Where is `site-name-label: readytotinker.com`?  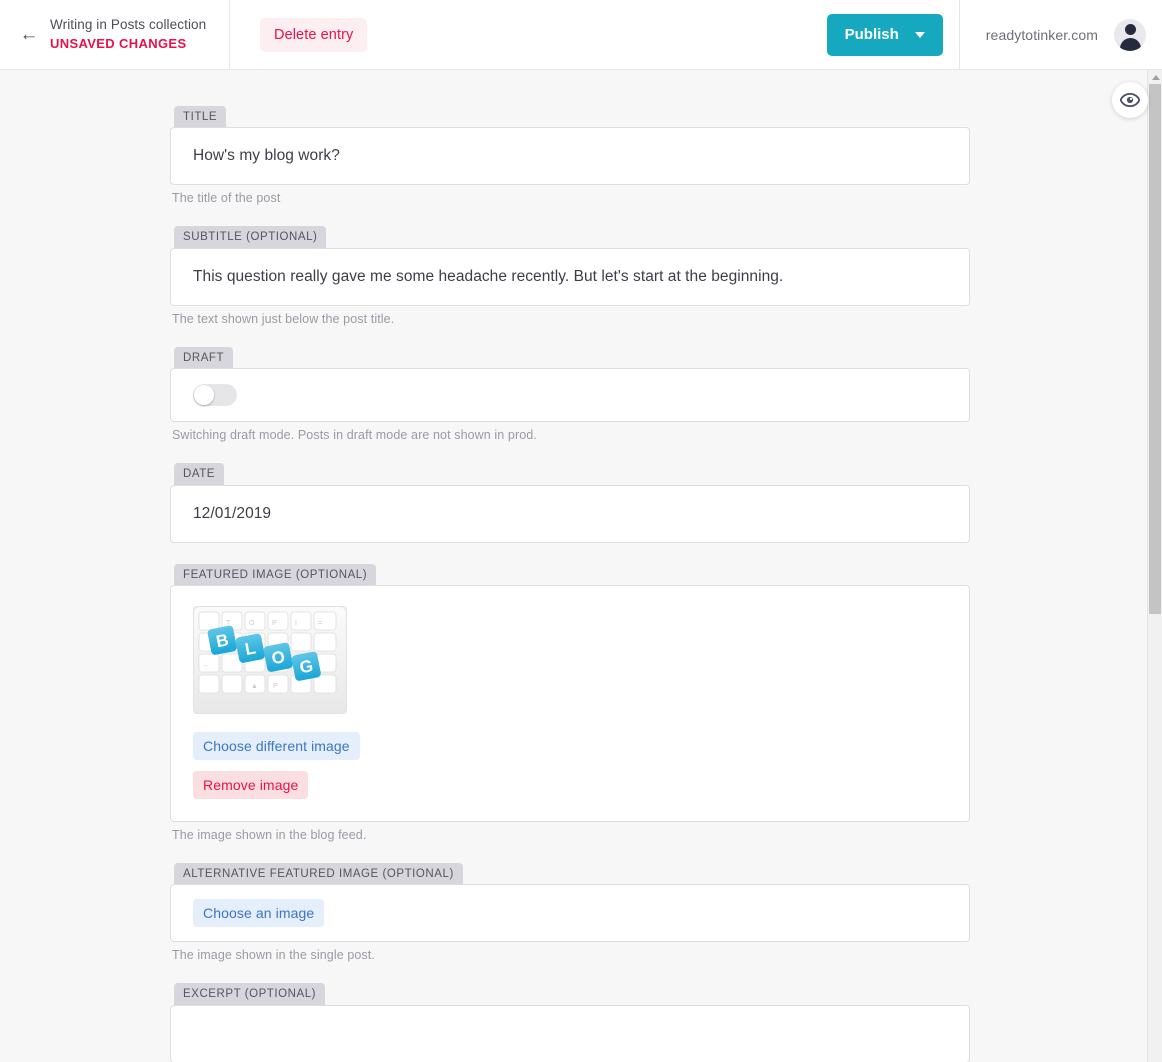
site-name-label: readytotinker.com is located at coordinates (1041, 34).